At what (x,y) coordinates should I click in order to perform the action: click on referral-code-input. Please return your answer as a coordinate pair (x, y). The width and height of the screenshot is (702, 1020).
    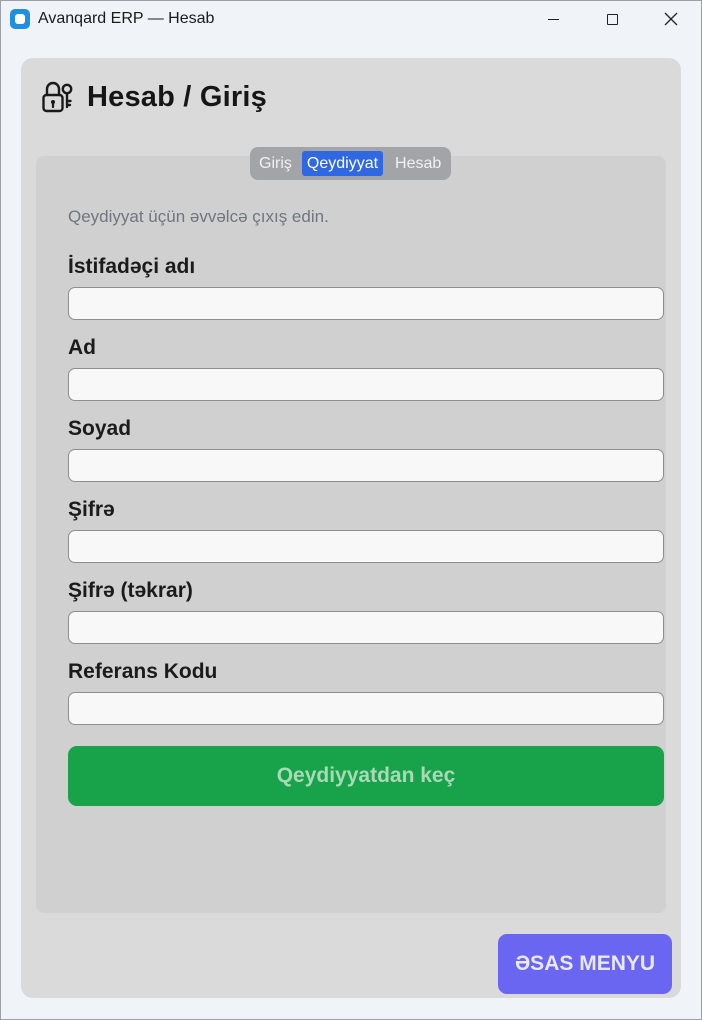
    Looking at the image, I should click on (366, 708).